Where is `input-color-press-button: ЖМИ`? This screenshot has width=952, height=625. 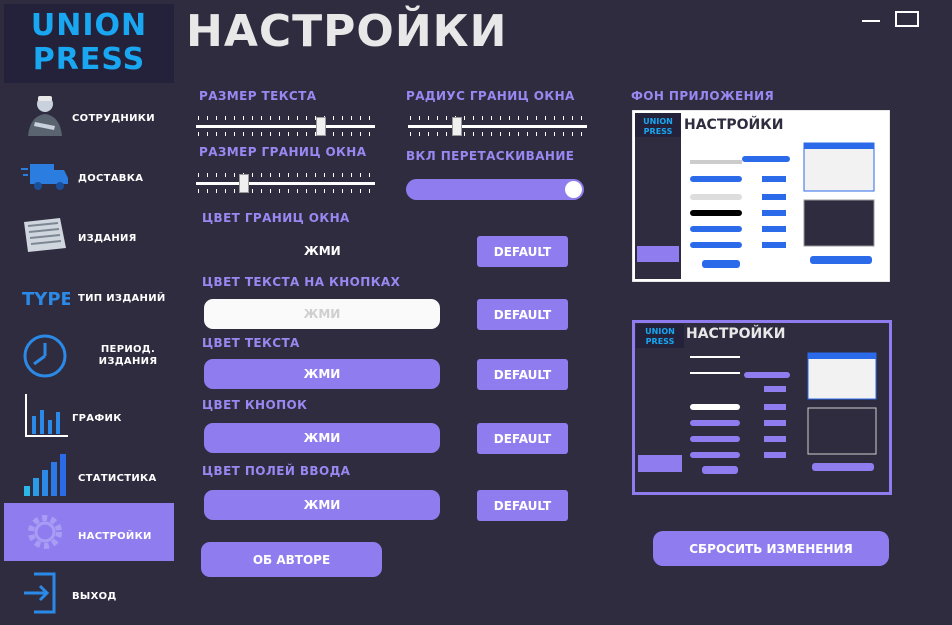 input-color-press-button: ЖМИ is located at coordinates (322, 505).